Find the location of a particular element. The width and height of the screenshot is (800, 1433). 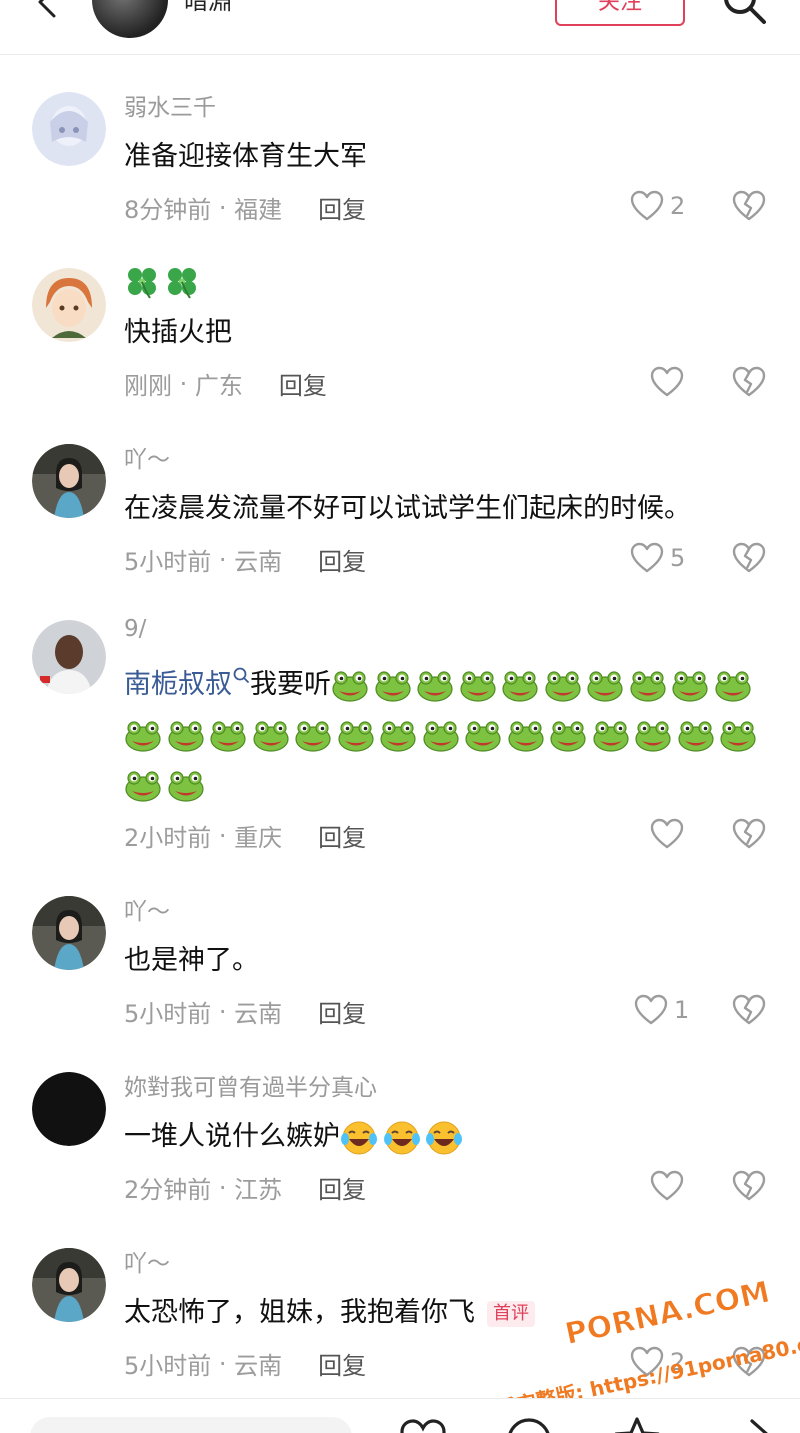

like-button: 2 is located at coordinates (657, 206).